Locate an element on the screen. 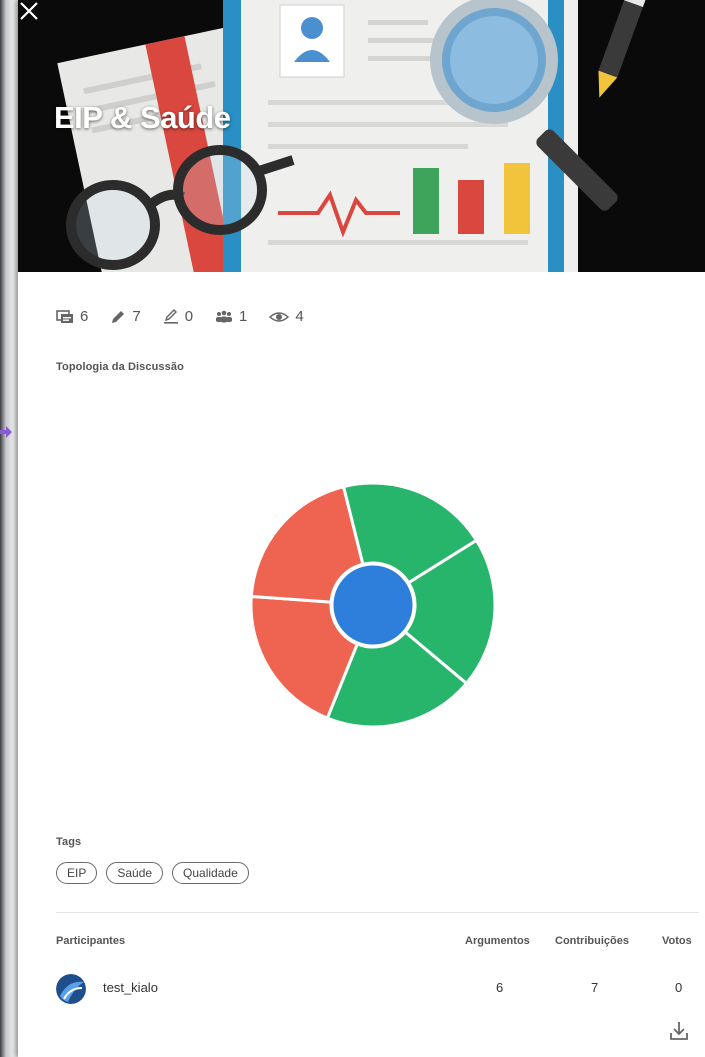  tag-eip: EIP is located at coordinates (77, 873).